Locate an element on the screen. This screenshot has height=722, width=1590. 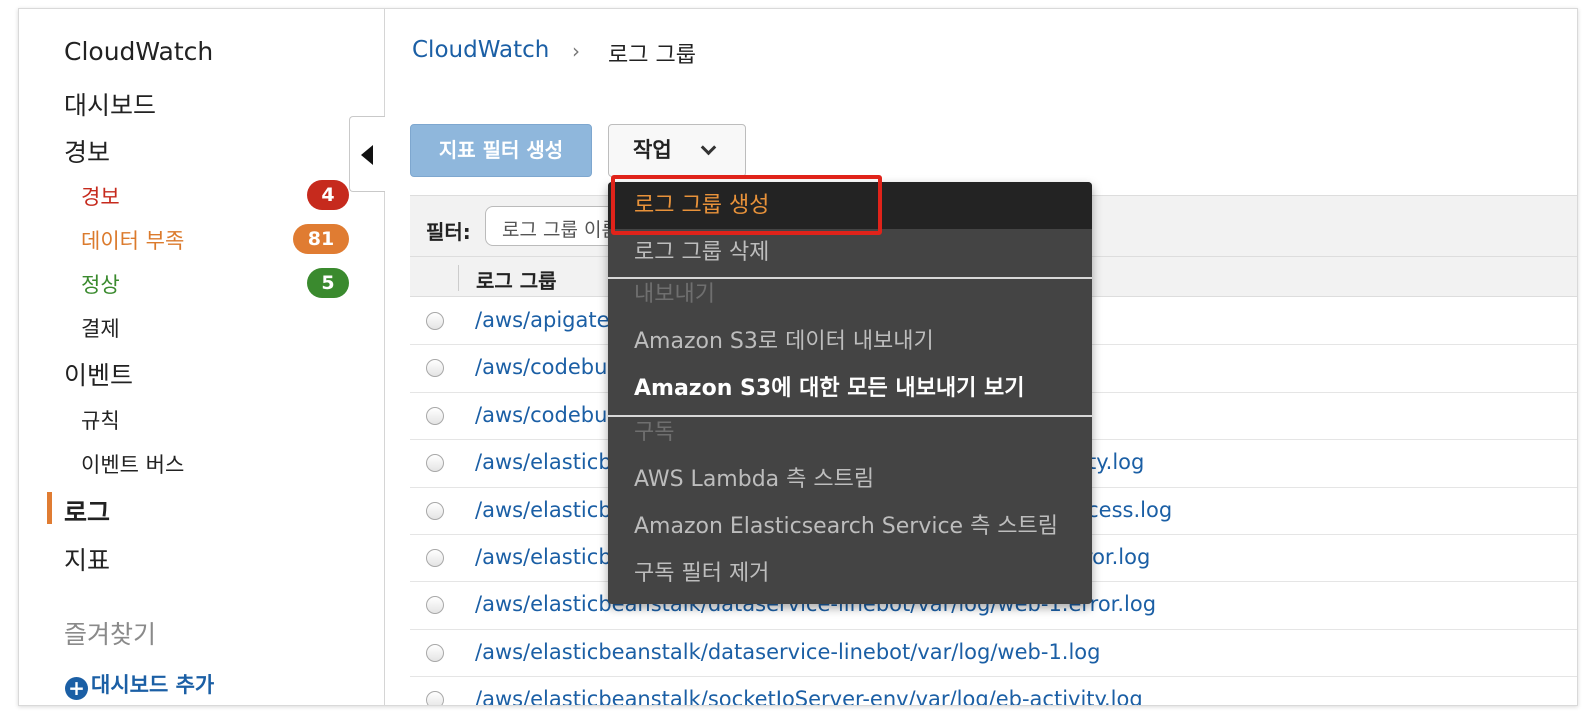
ok-count-badge: 5 is located at coordinates (328, 283).